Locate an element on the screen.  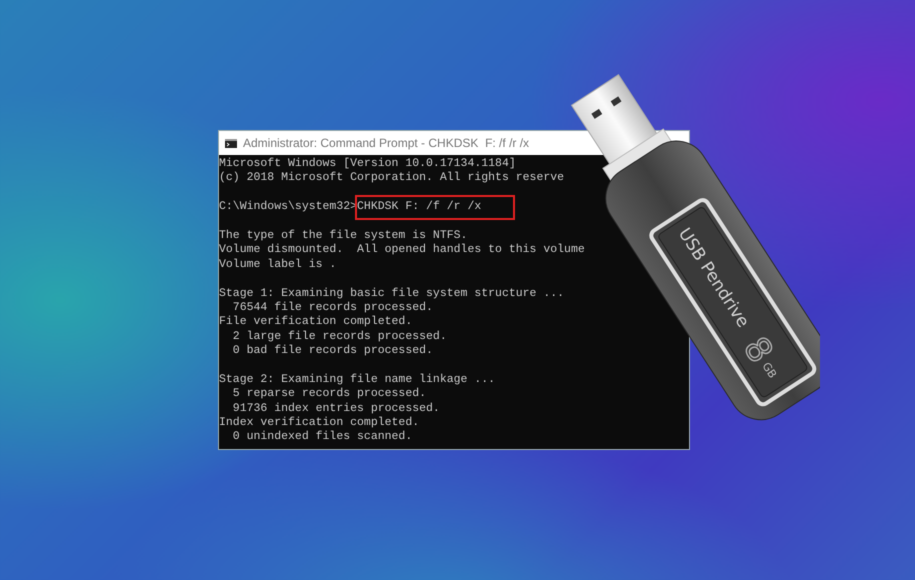
terminal-line: Index verification completed. is located at coordinates (319, 423).